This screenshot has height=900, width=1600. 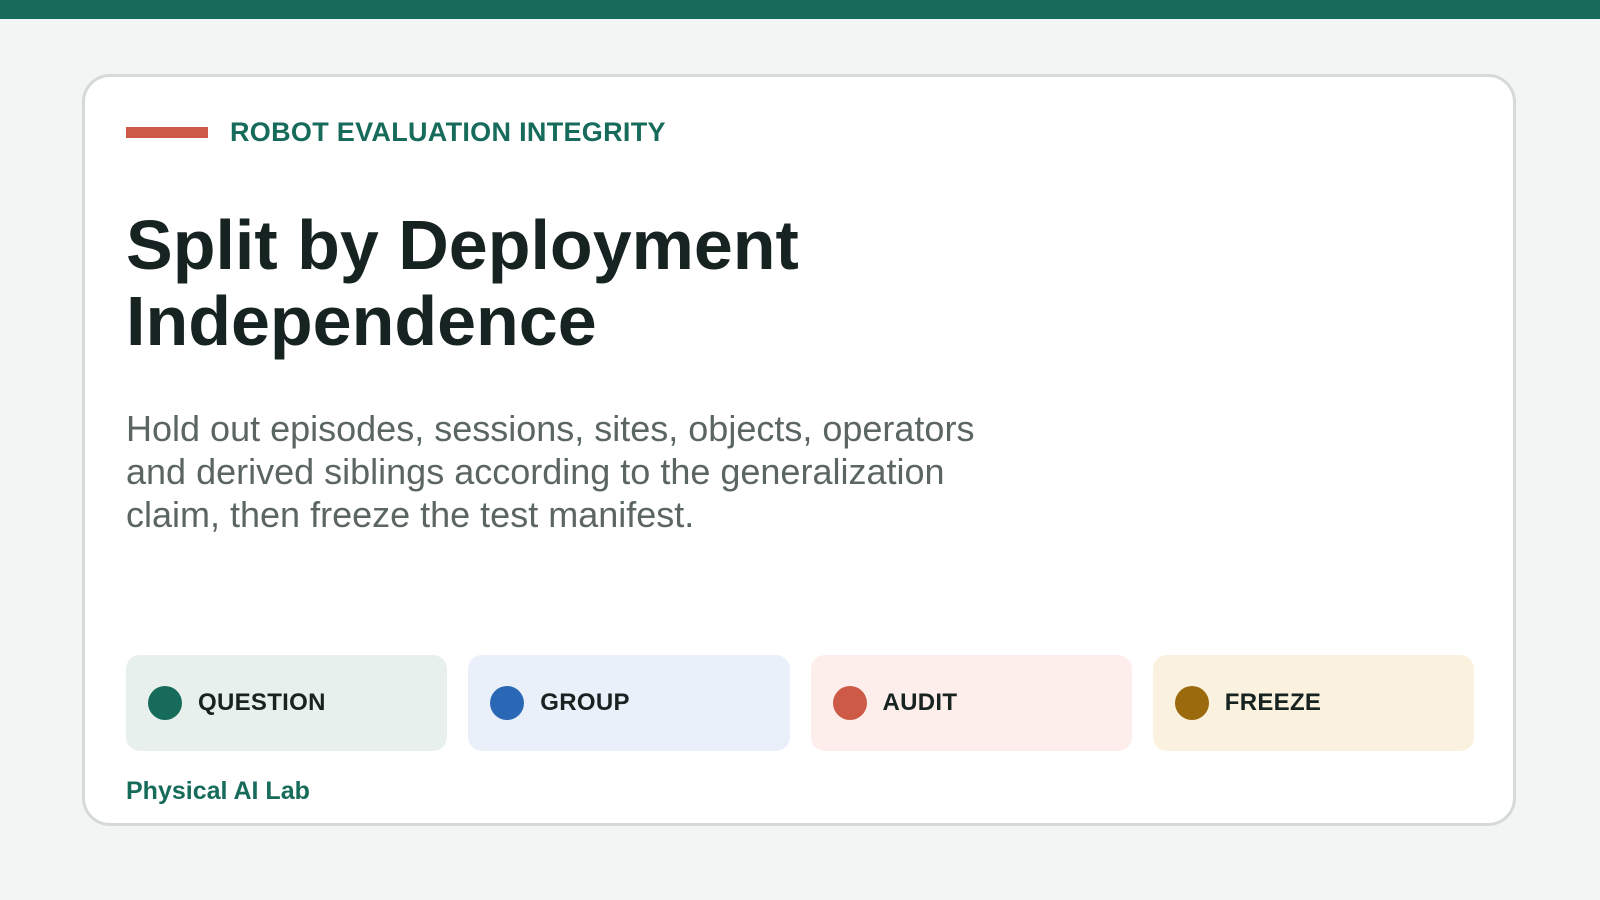 What do you see at coordinates (800, 703) in the screenshot?
I see `step-list: QUESTION GROUP AUDIT FREEZE` at bounding box center [800, 703].